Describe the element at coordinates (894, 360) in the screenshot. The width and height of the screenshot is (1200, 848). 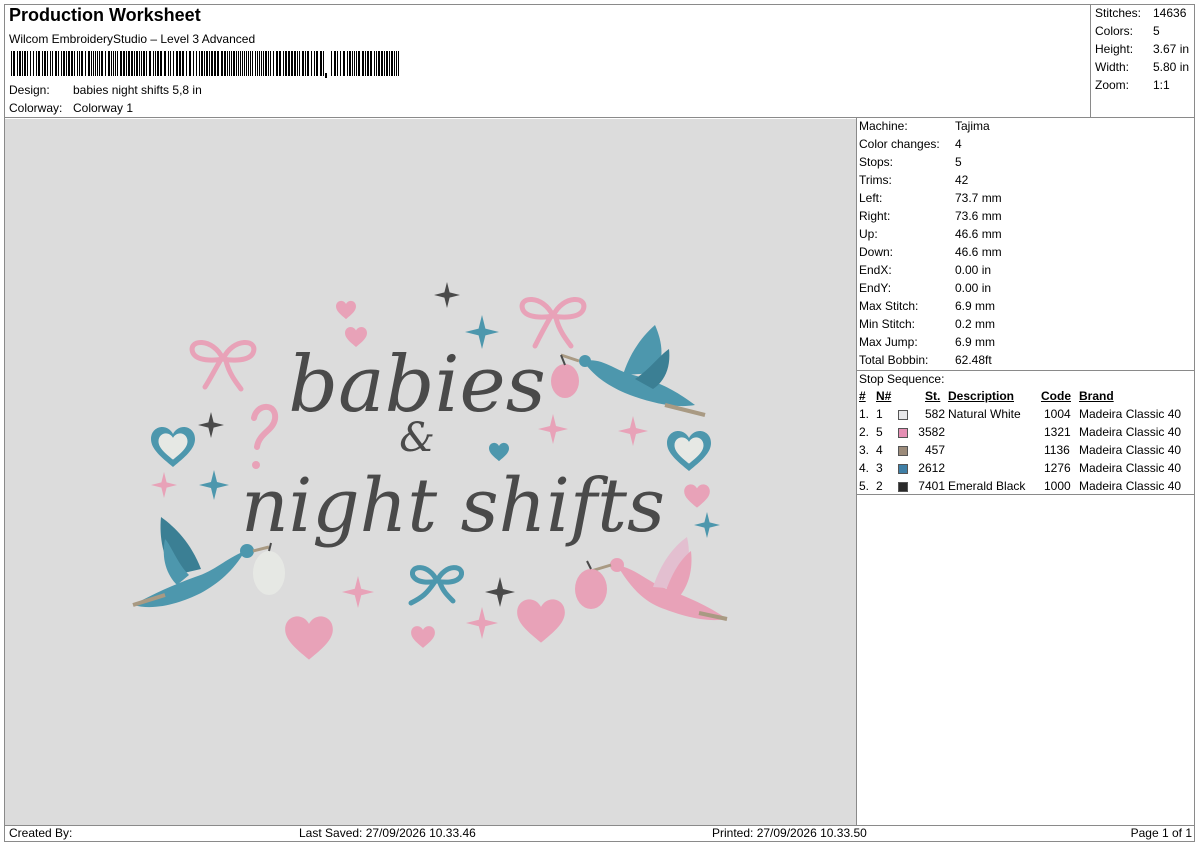
I see `info-label: Total Bobbin:` at that location.